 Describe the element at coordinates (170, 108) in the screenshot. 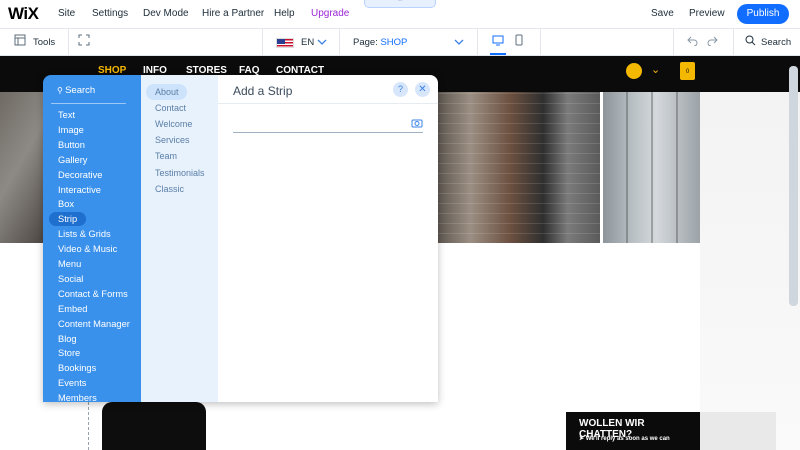

I see `subcategory-item: Contact` at that location.